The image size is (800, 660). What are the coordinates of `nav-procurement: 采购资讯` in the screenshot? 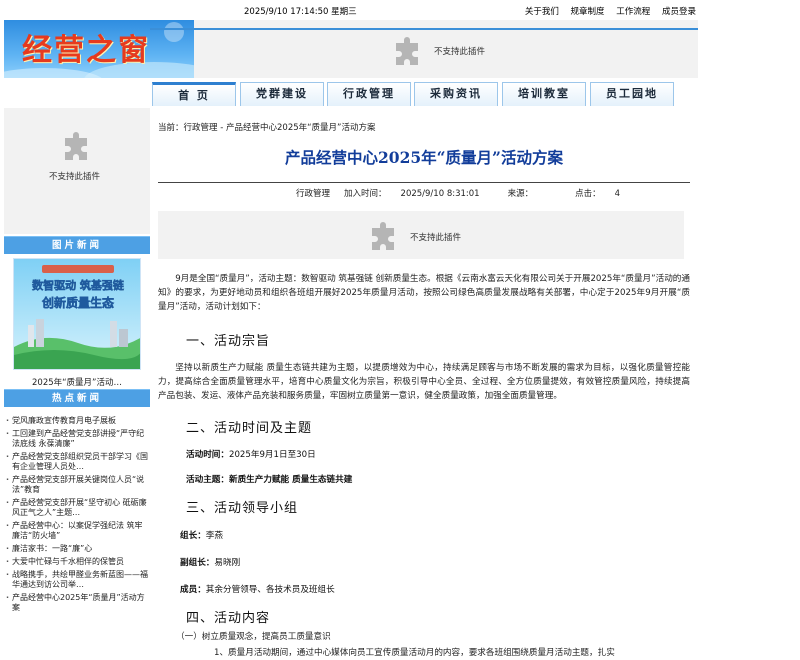 It's located at (456, 94).